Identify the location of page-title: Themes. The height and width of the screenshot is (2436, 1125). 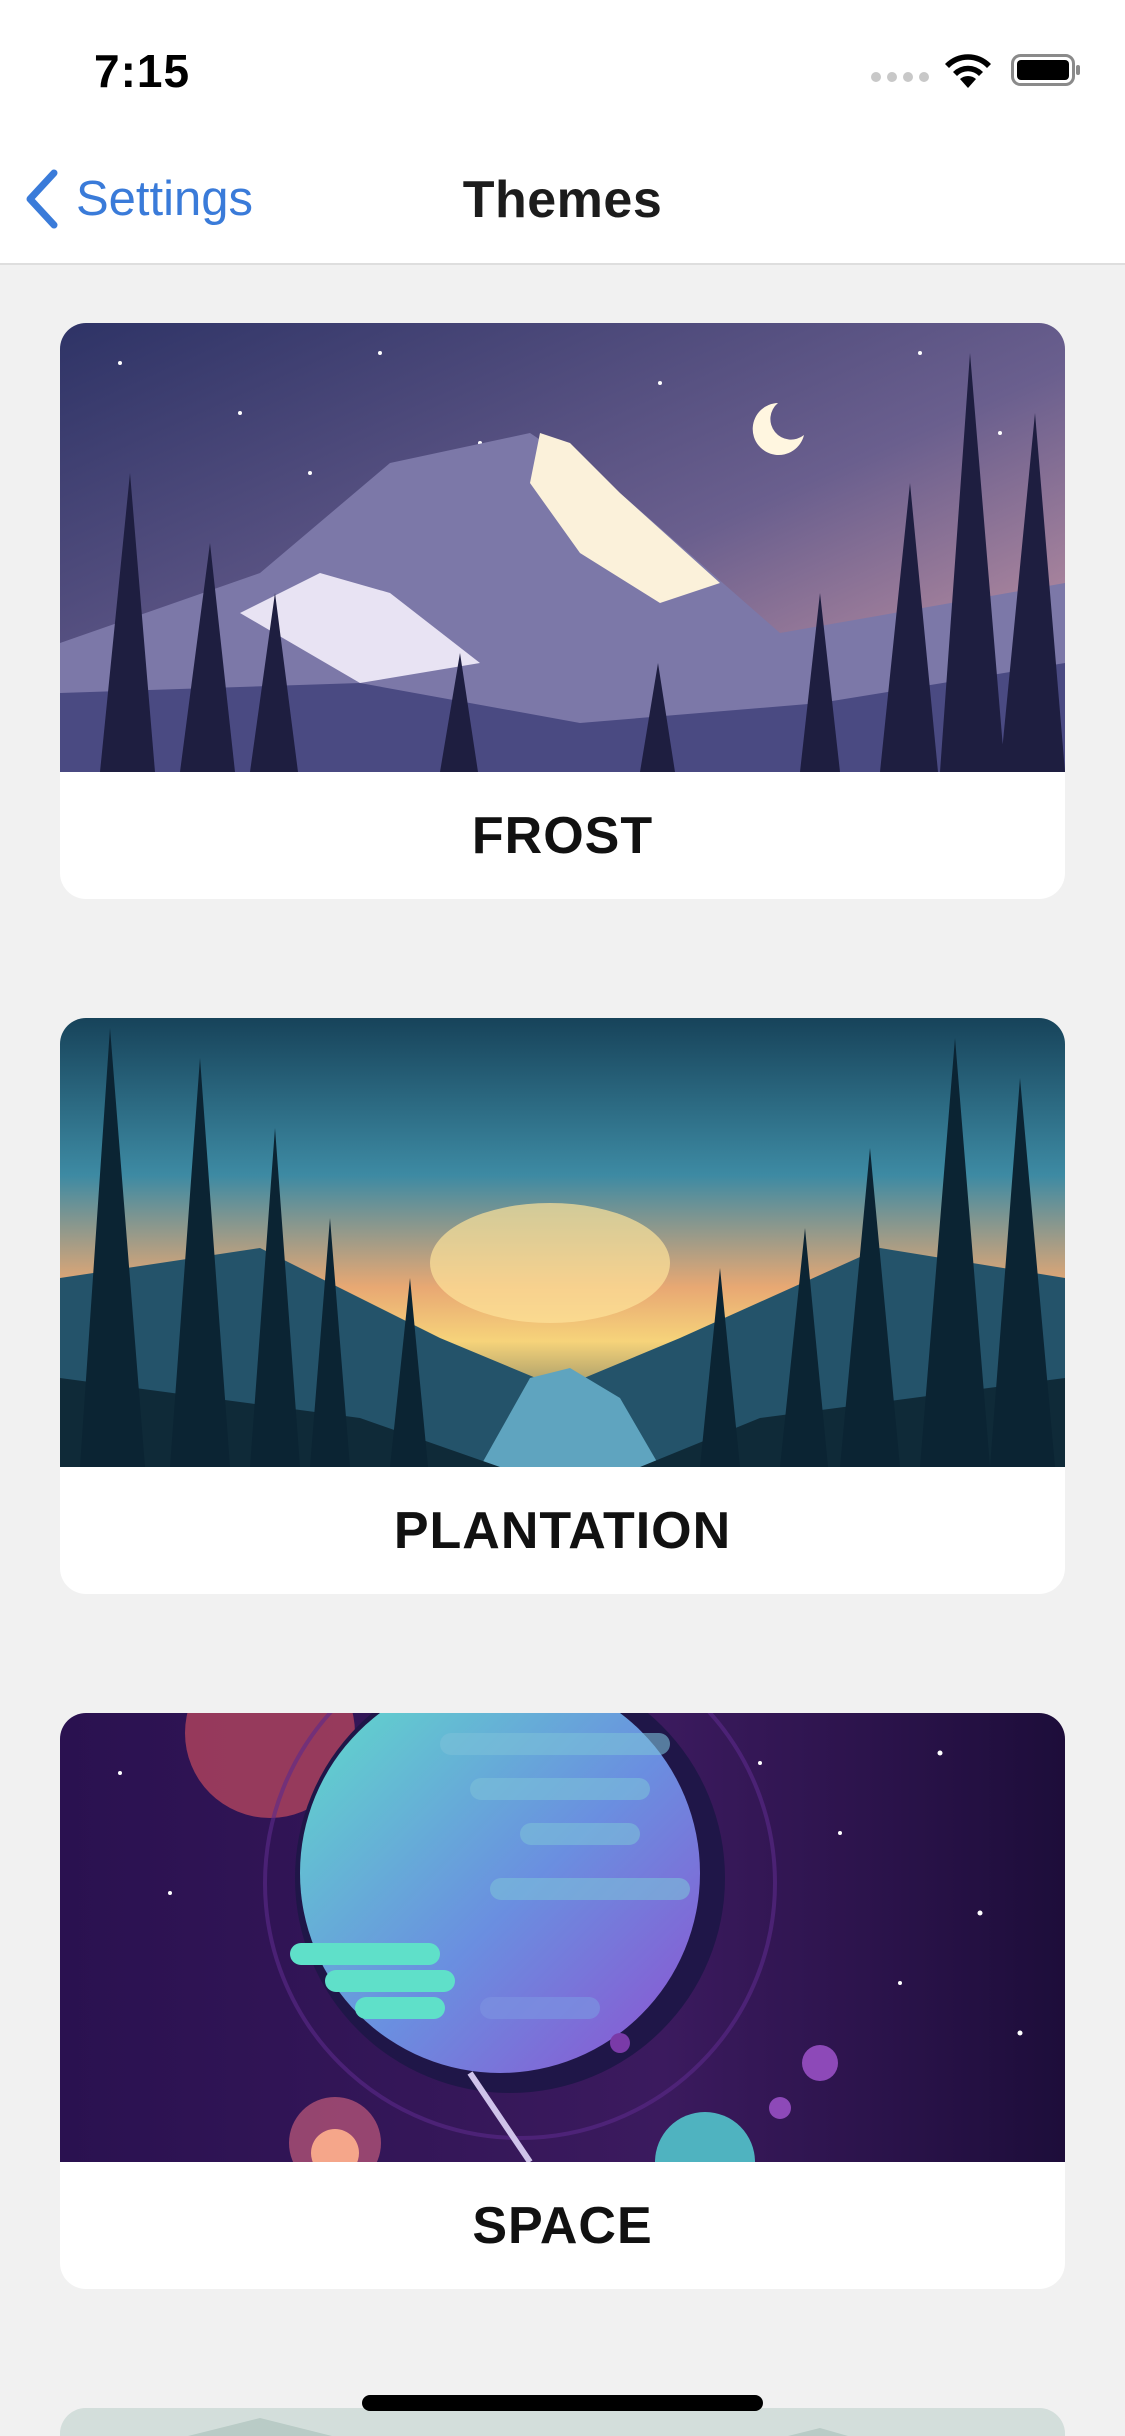
(562, 200).